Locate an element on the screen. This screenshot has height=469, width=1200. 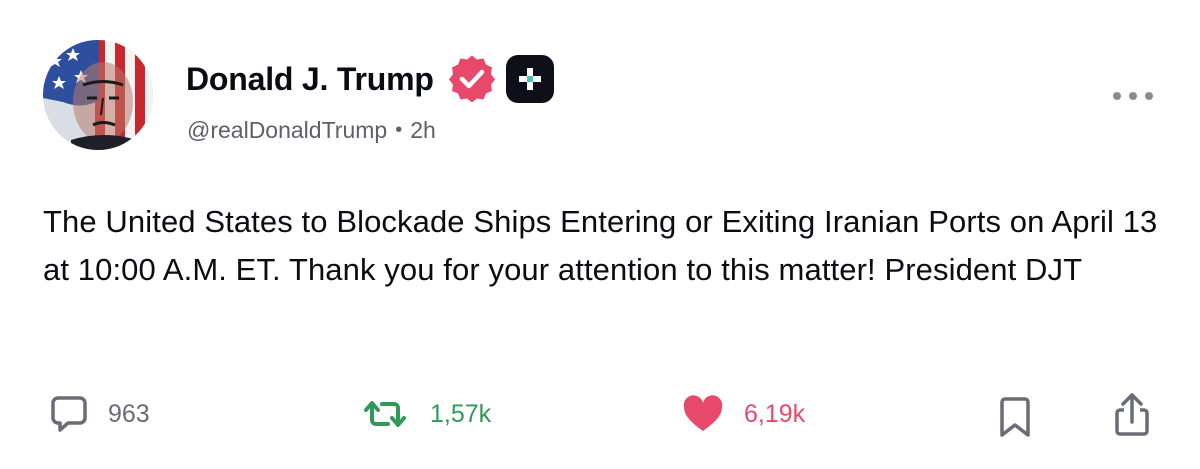
heart-icon is located at coordinates (703, 413).